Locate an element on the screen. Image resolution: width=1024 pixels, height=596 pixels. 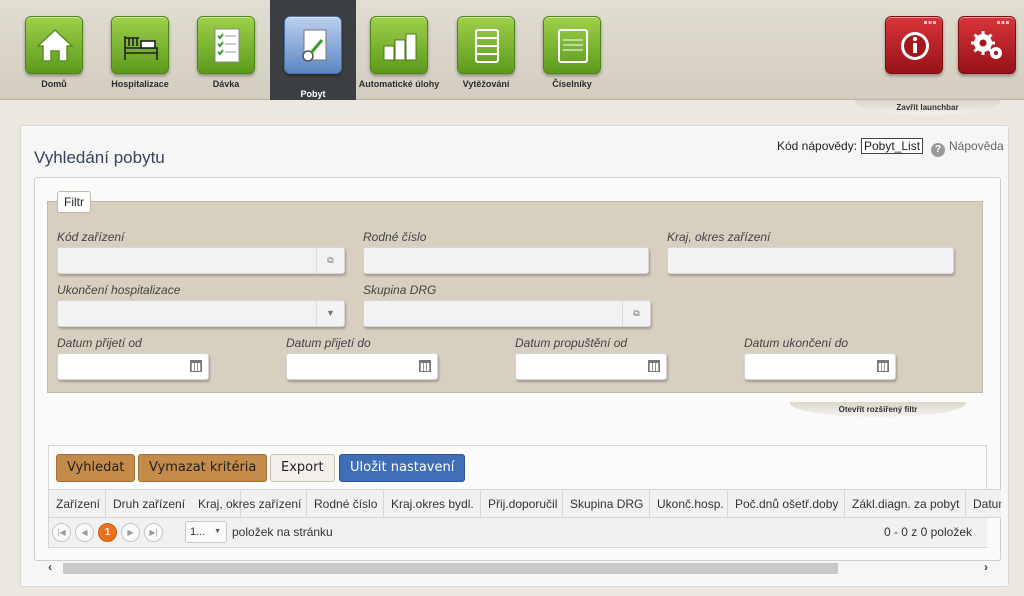
tile-davka: Dávka is located at coordinates (226, 50).